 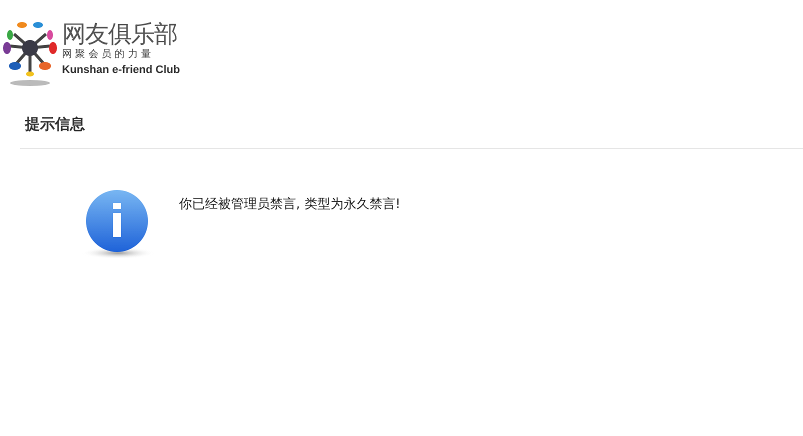 I want to click on logo-slogan: 网 聚 会 员 的 力 量, so click(x=107, y=55).